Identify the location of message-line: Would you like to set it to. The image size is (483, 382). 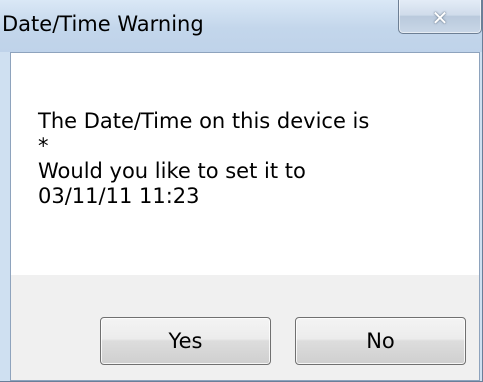
(172, 171).